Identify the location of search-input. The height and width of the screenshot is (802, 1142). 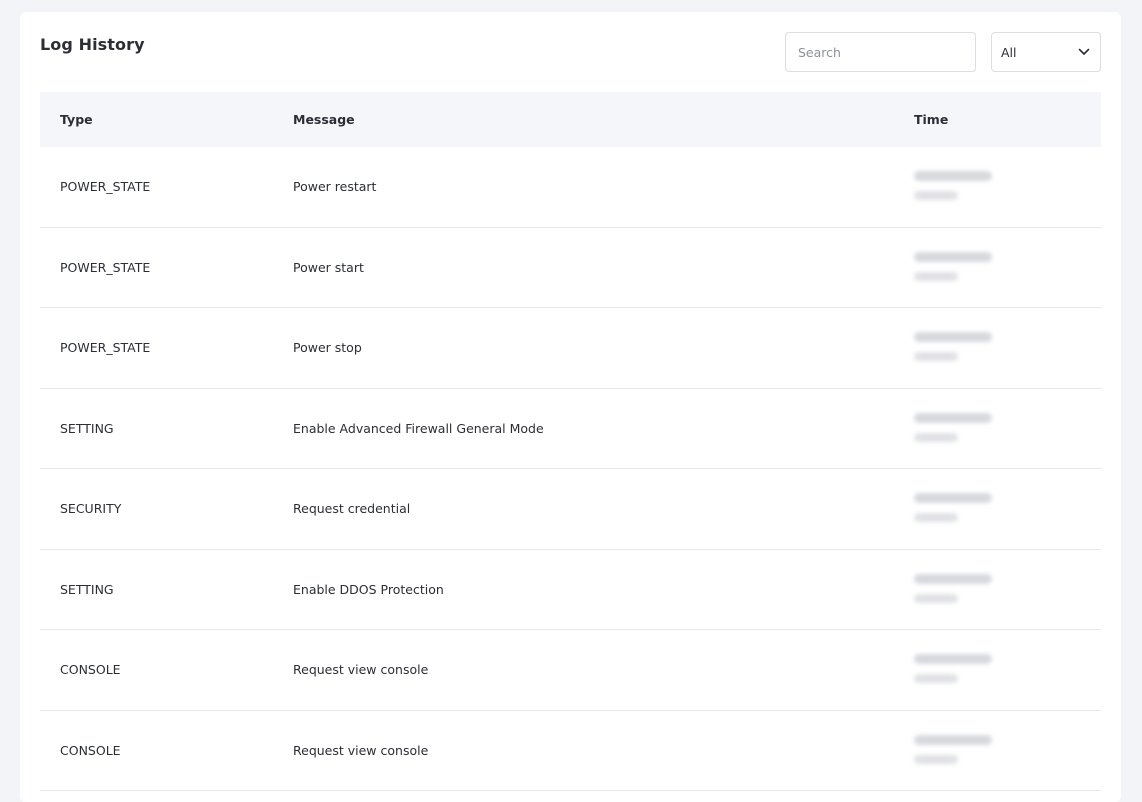
(880, 52).